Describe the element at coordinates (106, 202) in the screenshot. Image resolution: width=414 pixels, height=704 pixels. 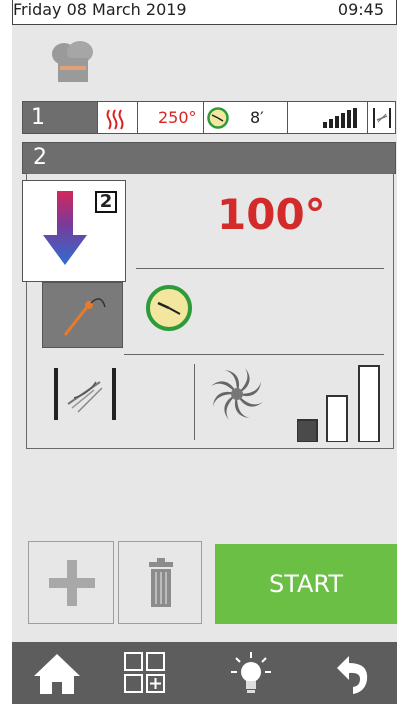
I see `phase-badge: 2` at that location.